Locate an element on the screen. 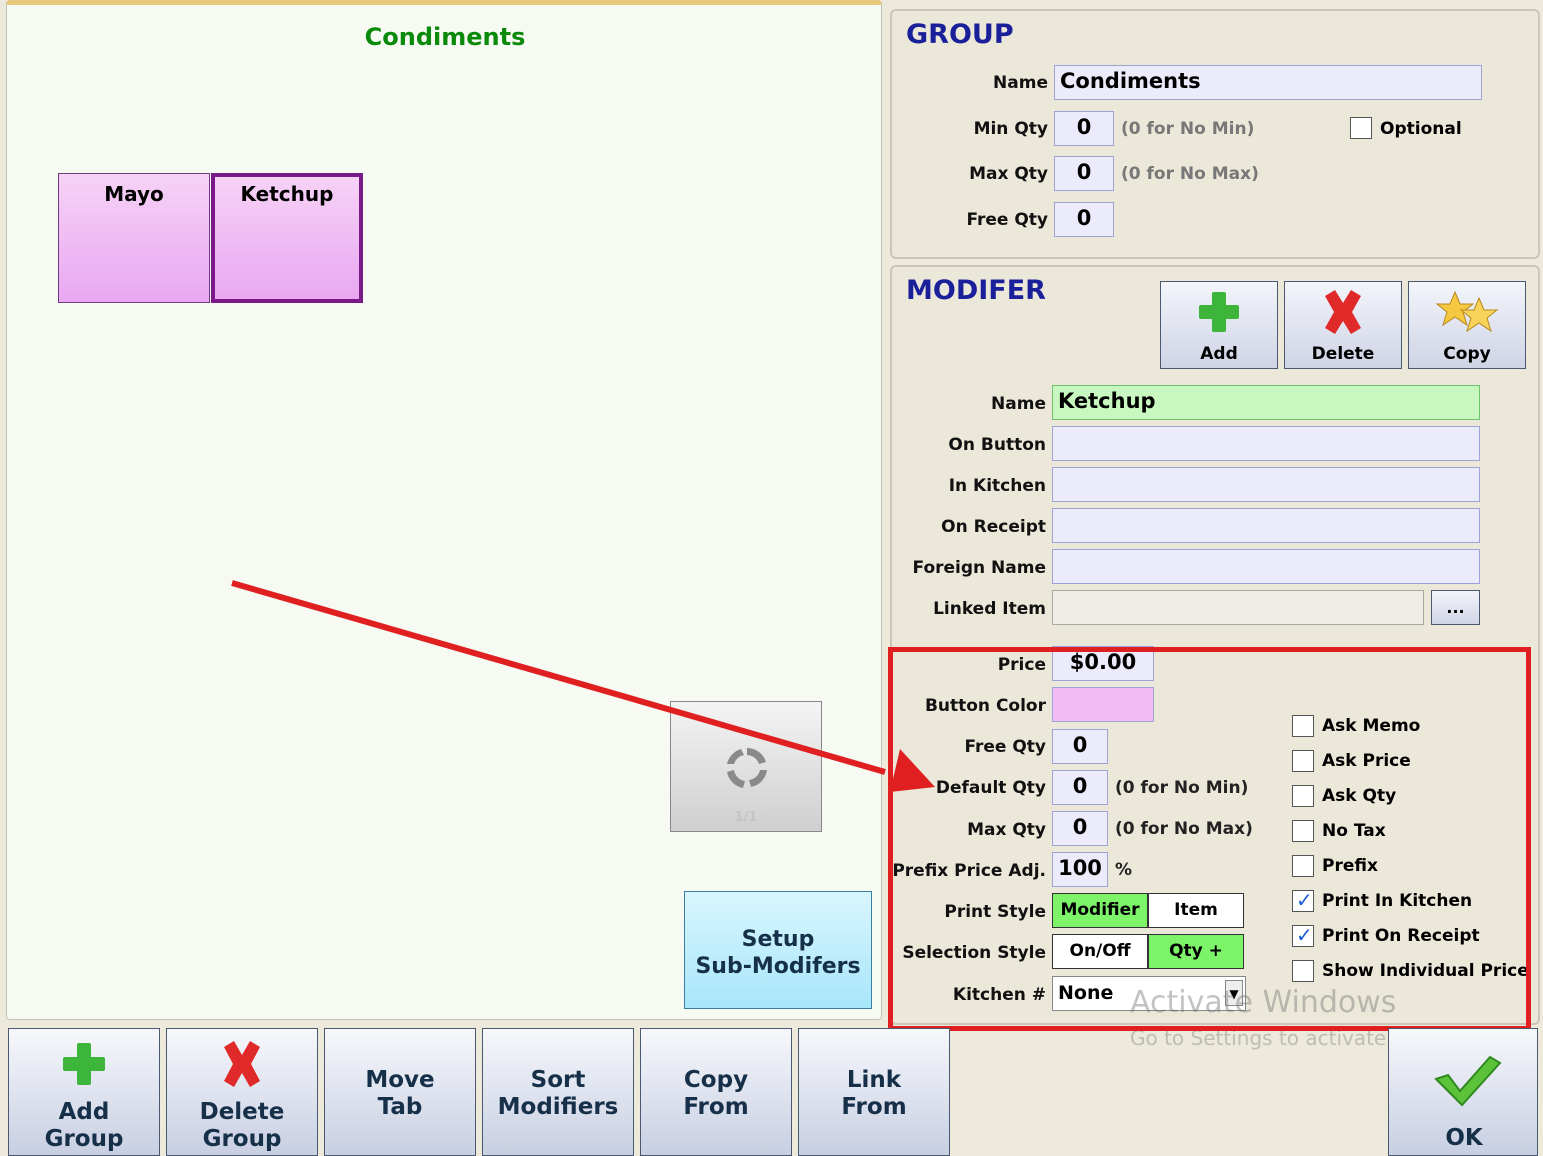  move-tab-line2: Tab is located at coordinates (400, 1107).